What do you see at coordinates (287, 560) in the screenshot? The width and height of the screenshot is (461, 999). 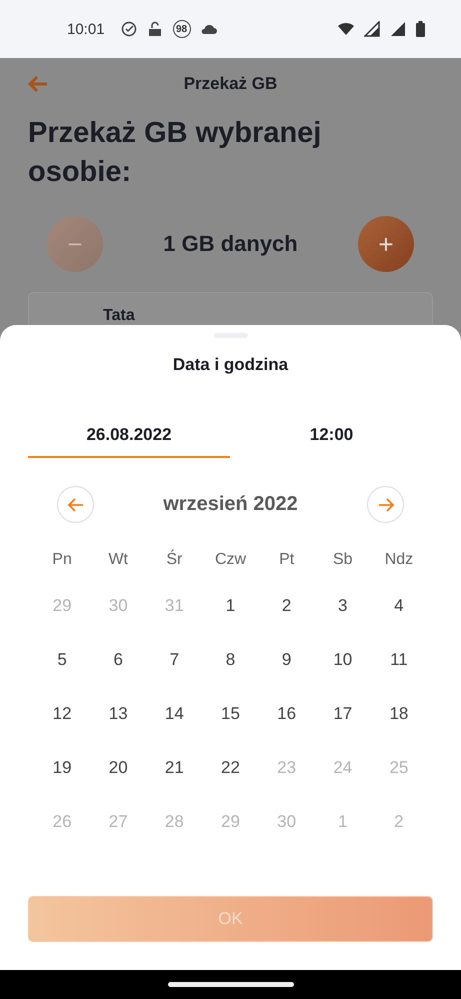 I see `weekday-label: Pt` at bounding box center [287, 560].